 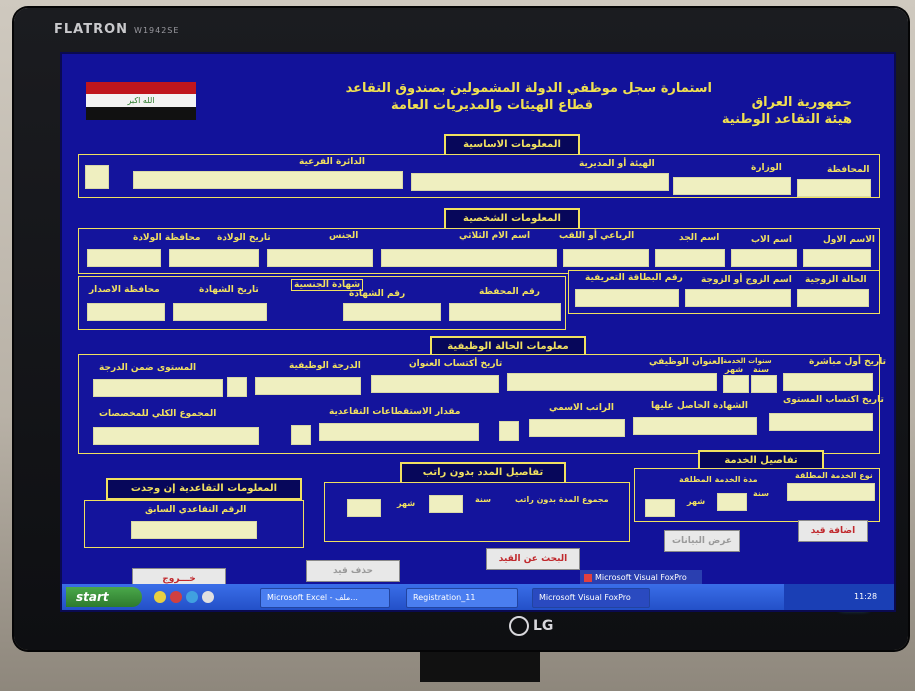 What do you see at coordinates (308, 386) in the screenshot?
I see `job-grade-field` at bounding box center [308, 386].